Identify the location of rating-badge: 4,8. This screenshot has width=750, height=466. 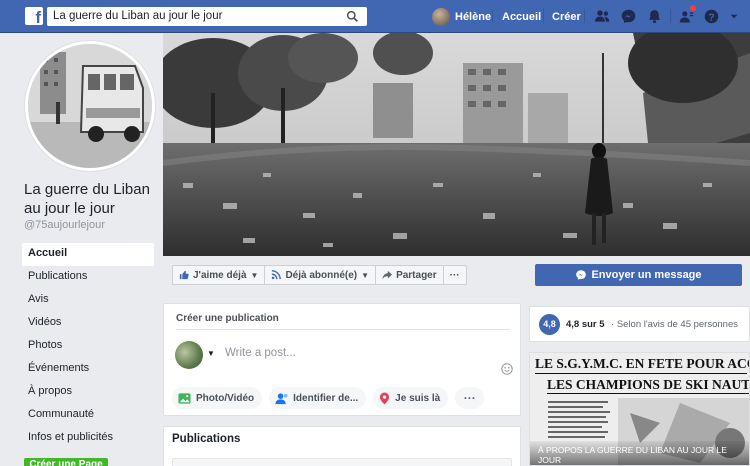
(549, 324).